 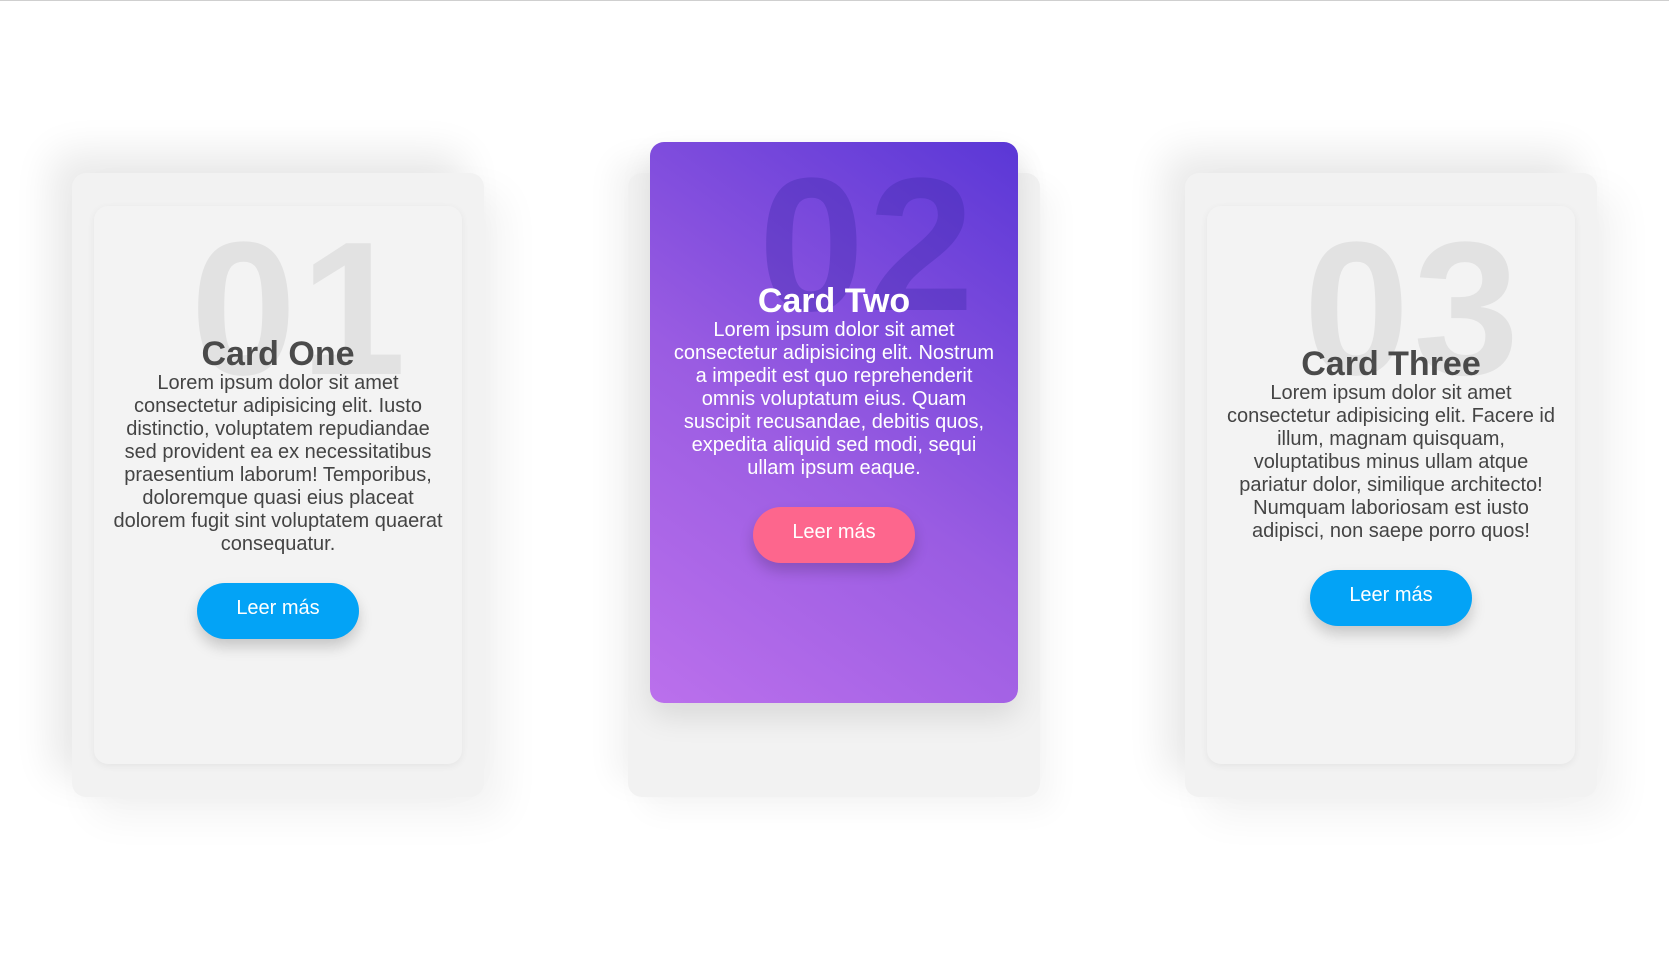 I want to click on card-title: Card One, so click(x=278, y=354).